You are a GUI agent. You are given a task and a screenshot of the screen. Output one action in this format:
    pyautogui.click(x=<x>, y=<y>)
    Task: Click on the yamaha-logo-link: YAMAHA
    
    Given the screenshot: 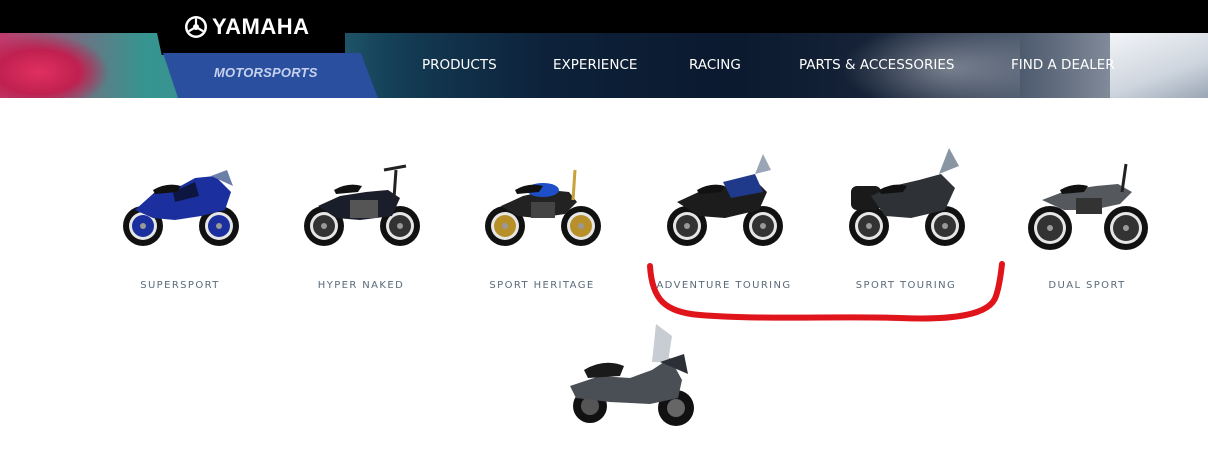 What is the action you would take?
    pyautogui.click(x=247, y=27)
    